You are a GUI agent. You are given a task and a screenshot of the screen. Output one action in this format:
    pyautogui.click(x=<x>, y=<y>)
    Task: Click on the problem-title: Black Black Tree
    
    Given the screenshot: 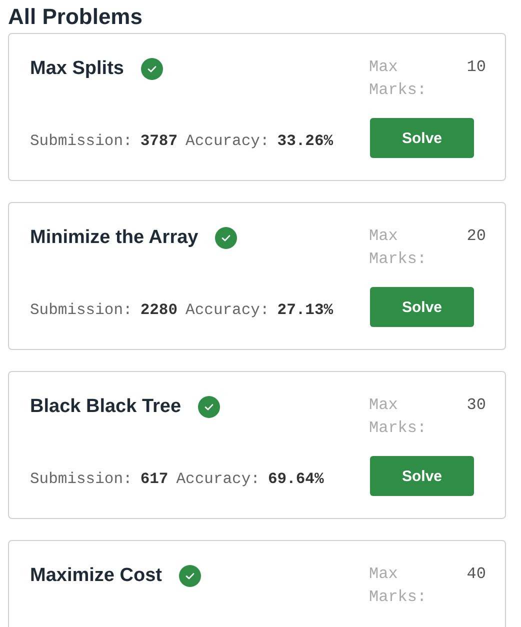 What is the action you would take?
    pyautogui.click(x=106, y=407)
    